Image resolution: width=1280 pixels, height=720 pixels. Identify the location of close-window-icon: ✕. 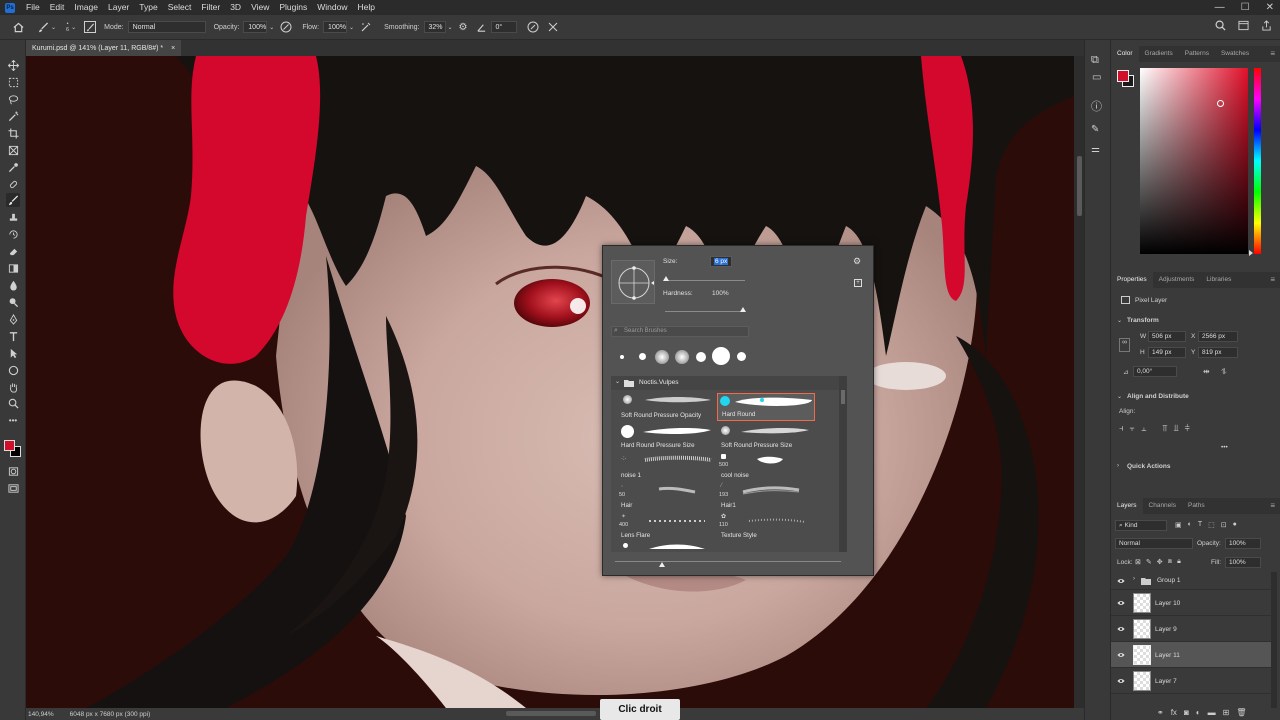
(1270, 7).